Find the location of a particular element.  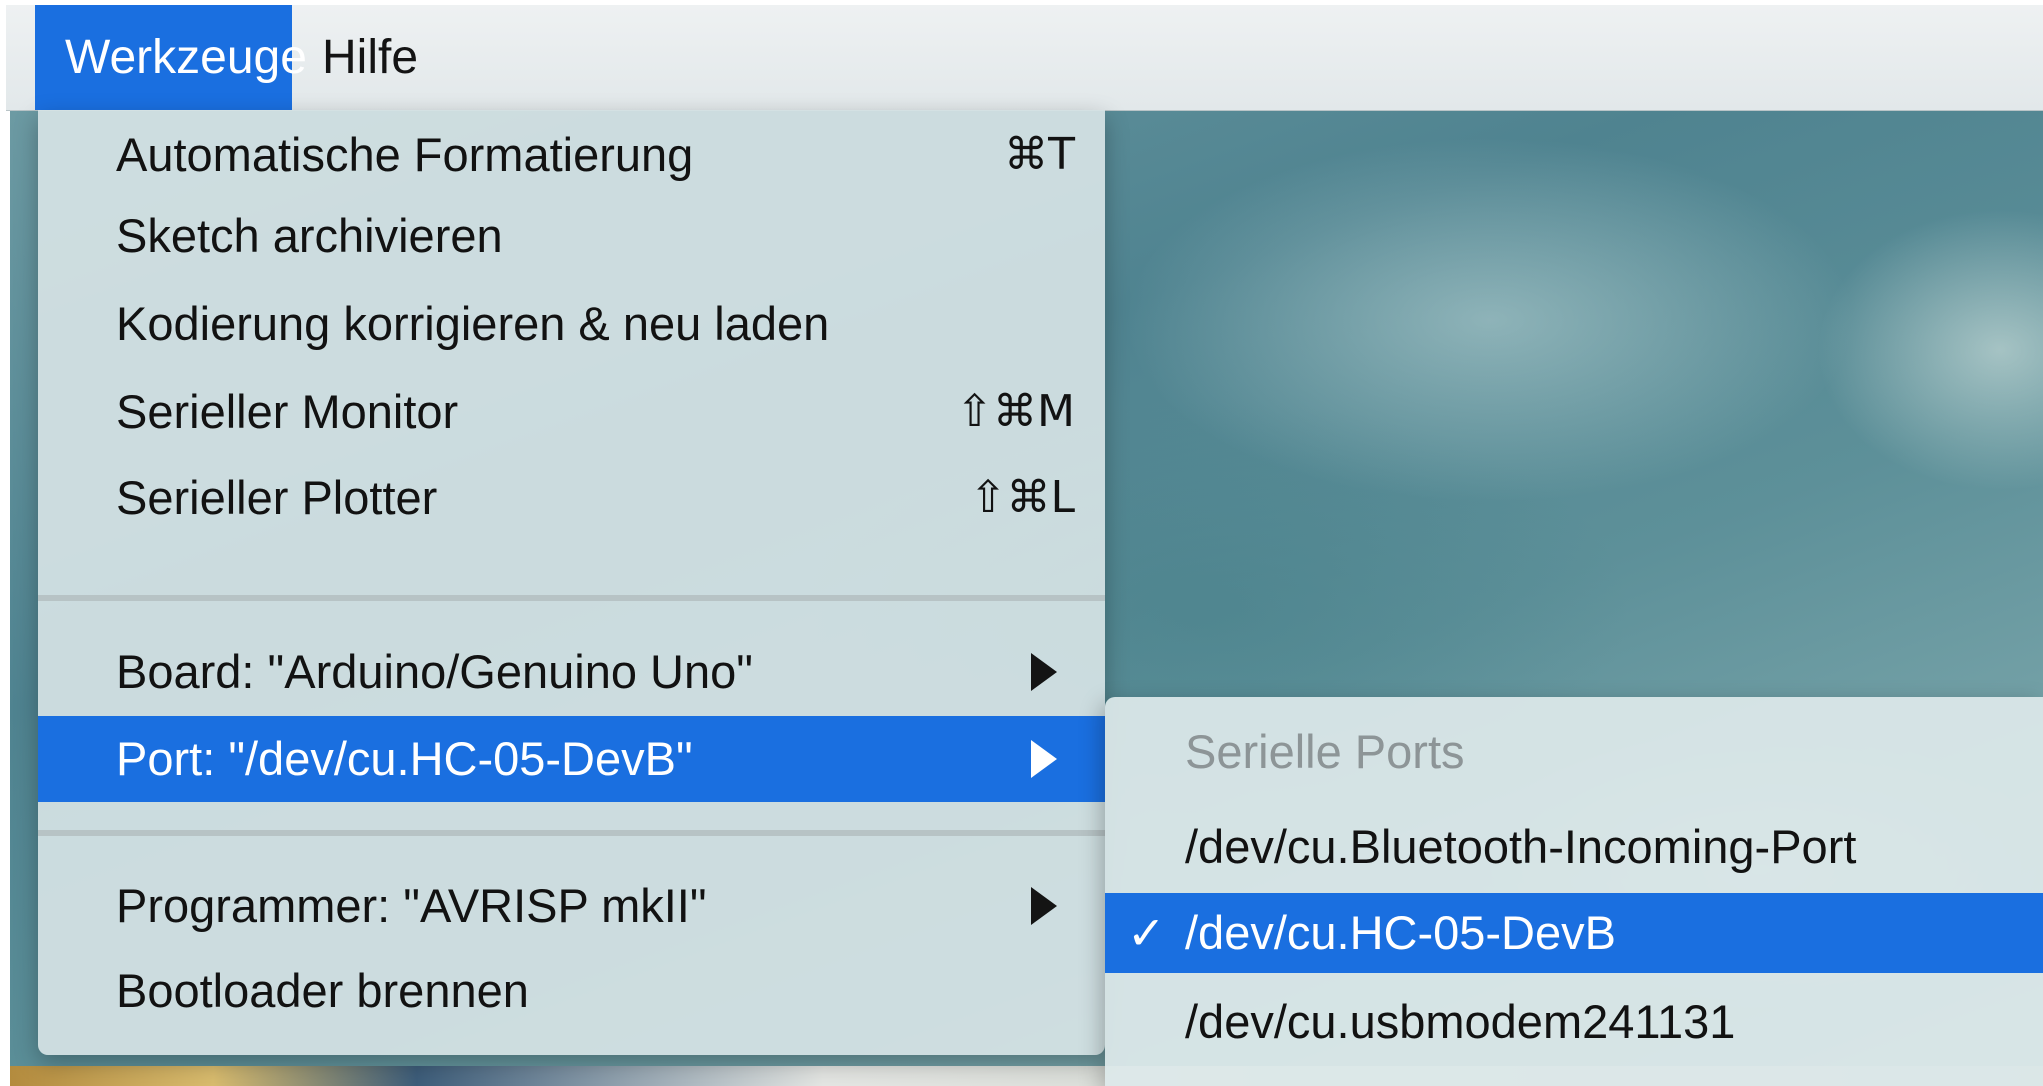

menu-item-label: Serieller Plotter is located at coordinates (277, 497).